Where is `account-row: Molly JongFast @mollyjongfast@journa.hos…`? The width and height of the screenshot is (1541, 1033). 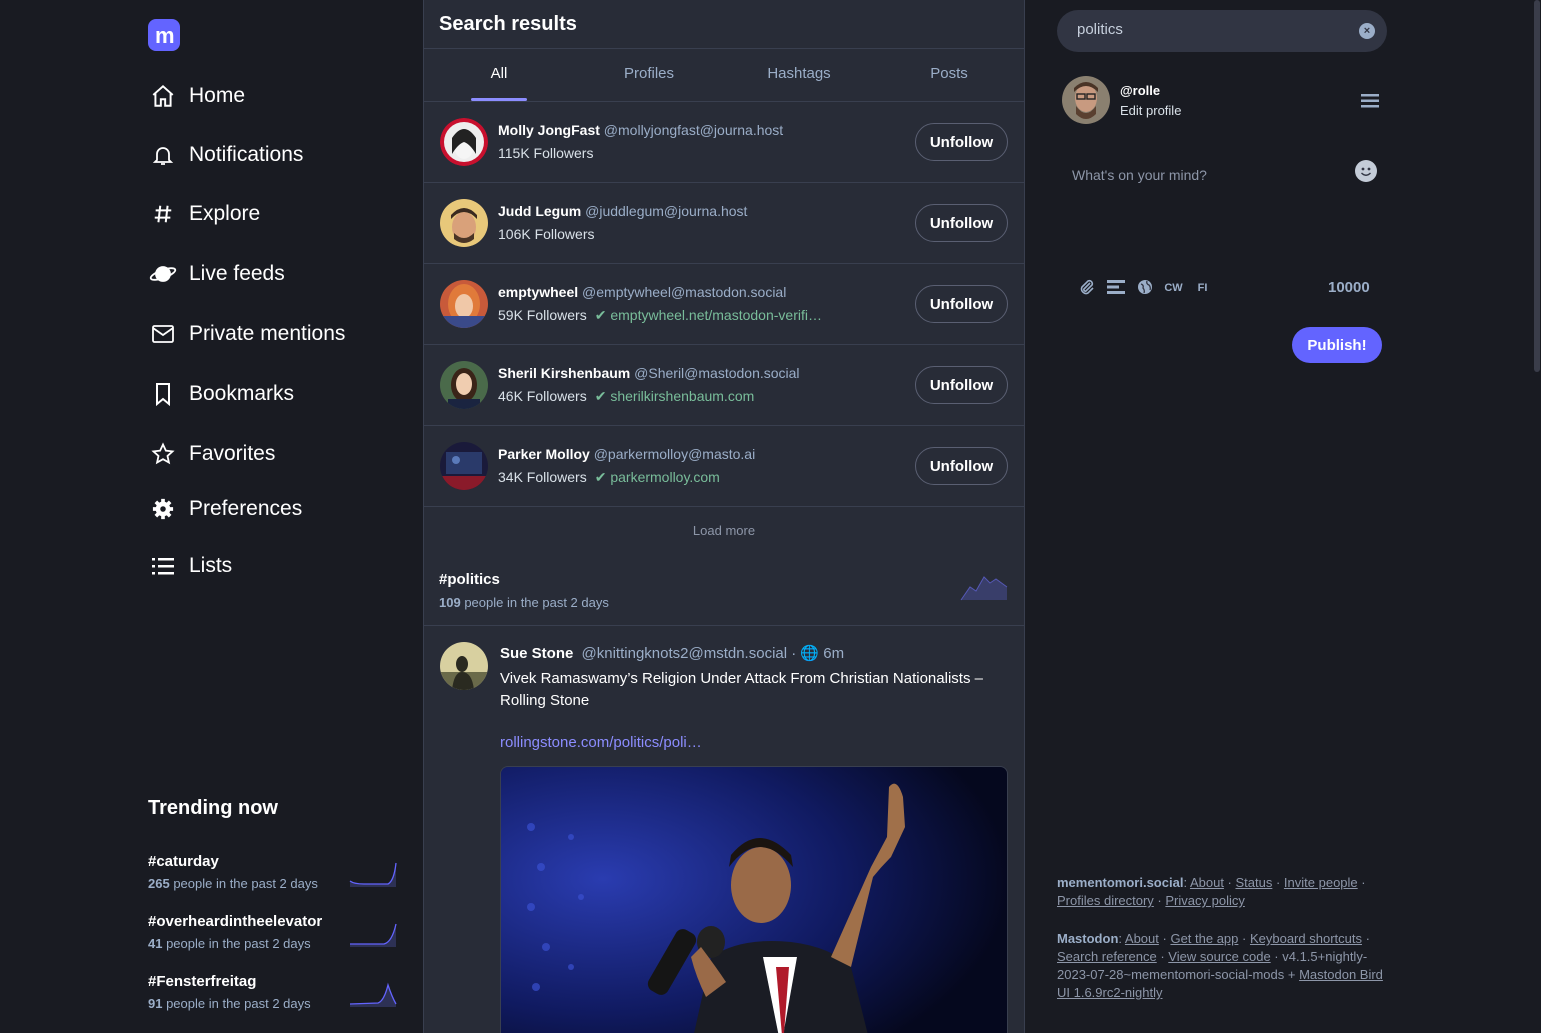 account-row: Molly JongFast @mollyjongfast@journa.hos… is located at coordinates (724, 142).